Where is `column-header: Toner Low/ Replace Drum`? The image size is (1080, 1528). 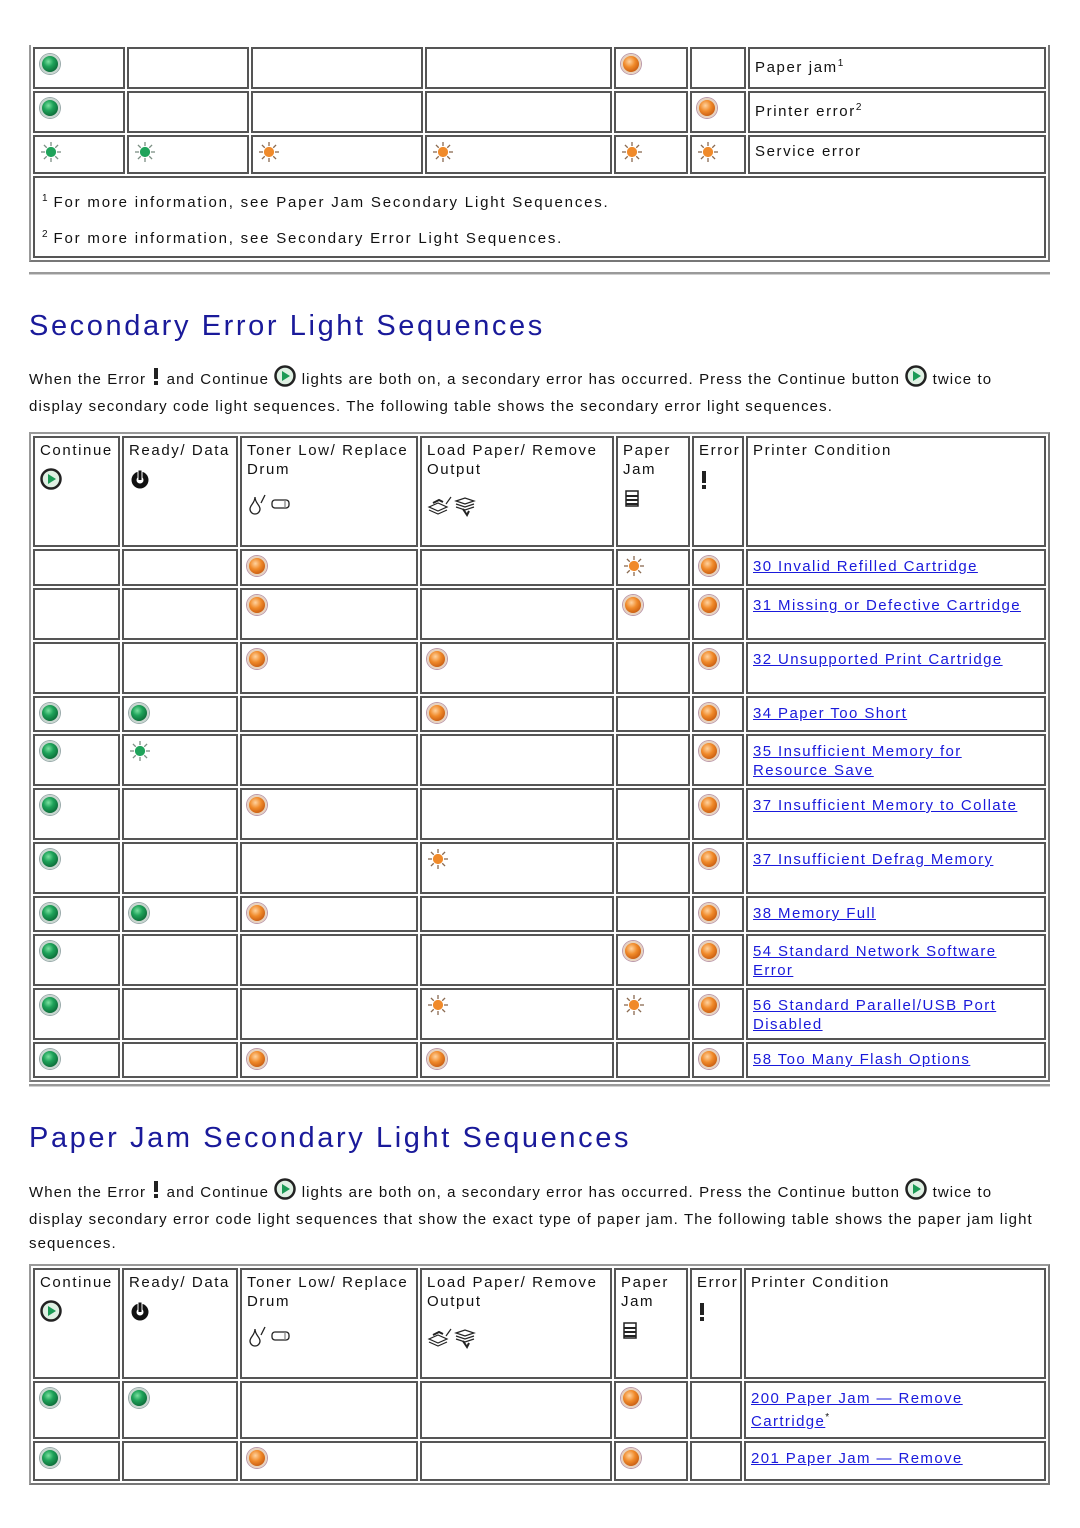 column-header: Toner Low/ Replace Drum is located at coordinates (329, 1323).